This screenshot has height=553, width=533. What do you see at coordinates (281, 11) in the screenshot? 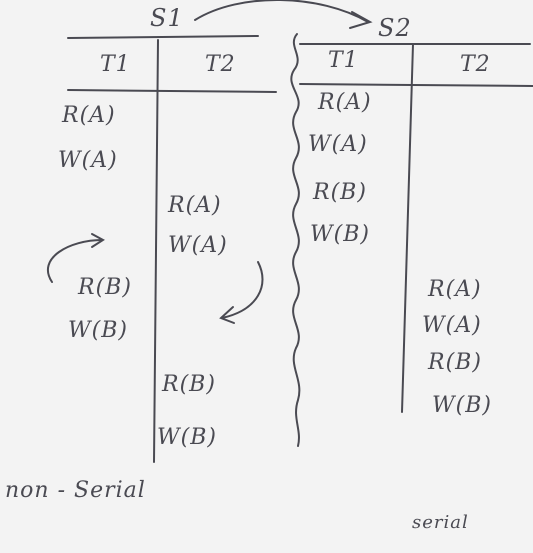
I see `s1-to-s2-arrow` at bounding box center [281, 11].